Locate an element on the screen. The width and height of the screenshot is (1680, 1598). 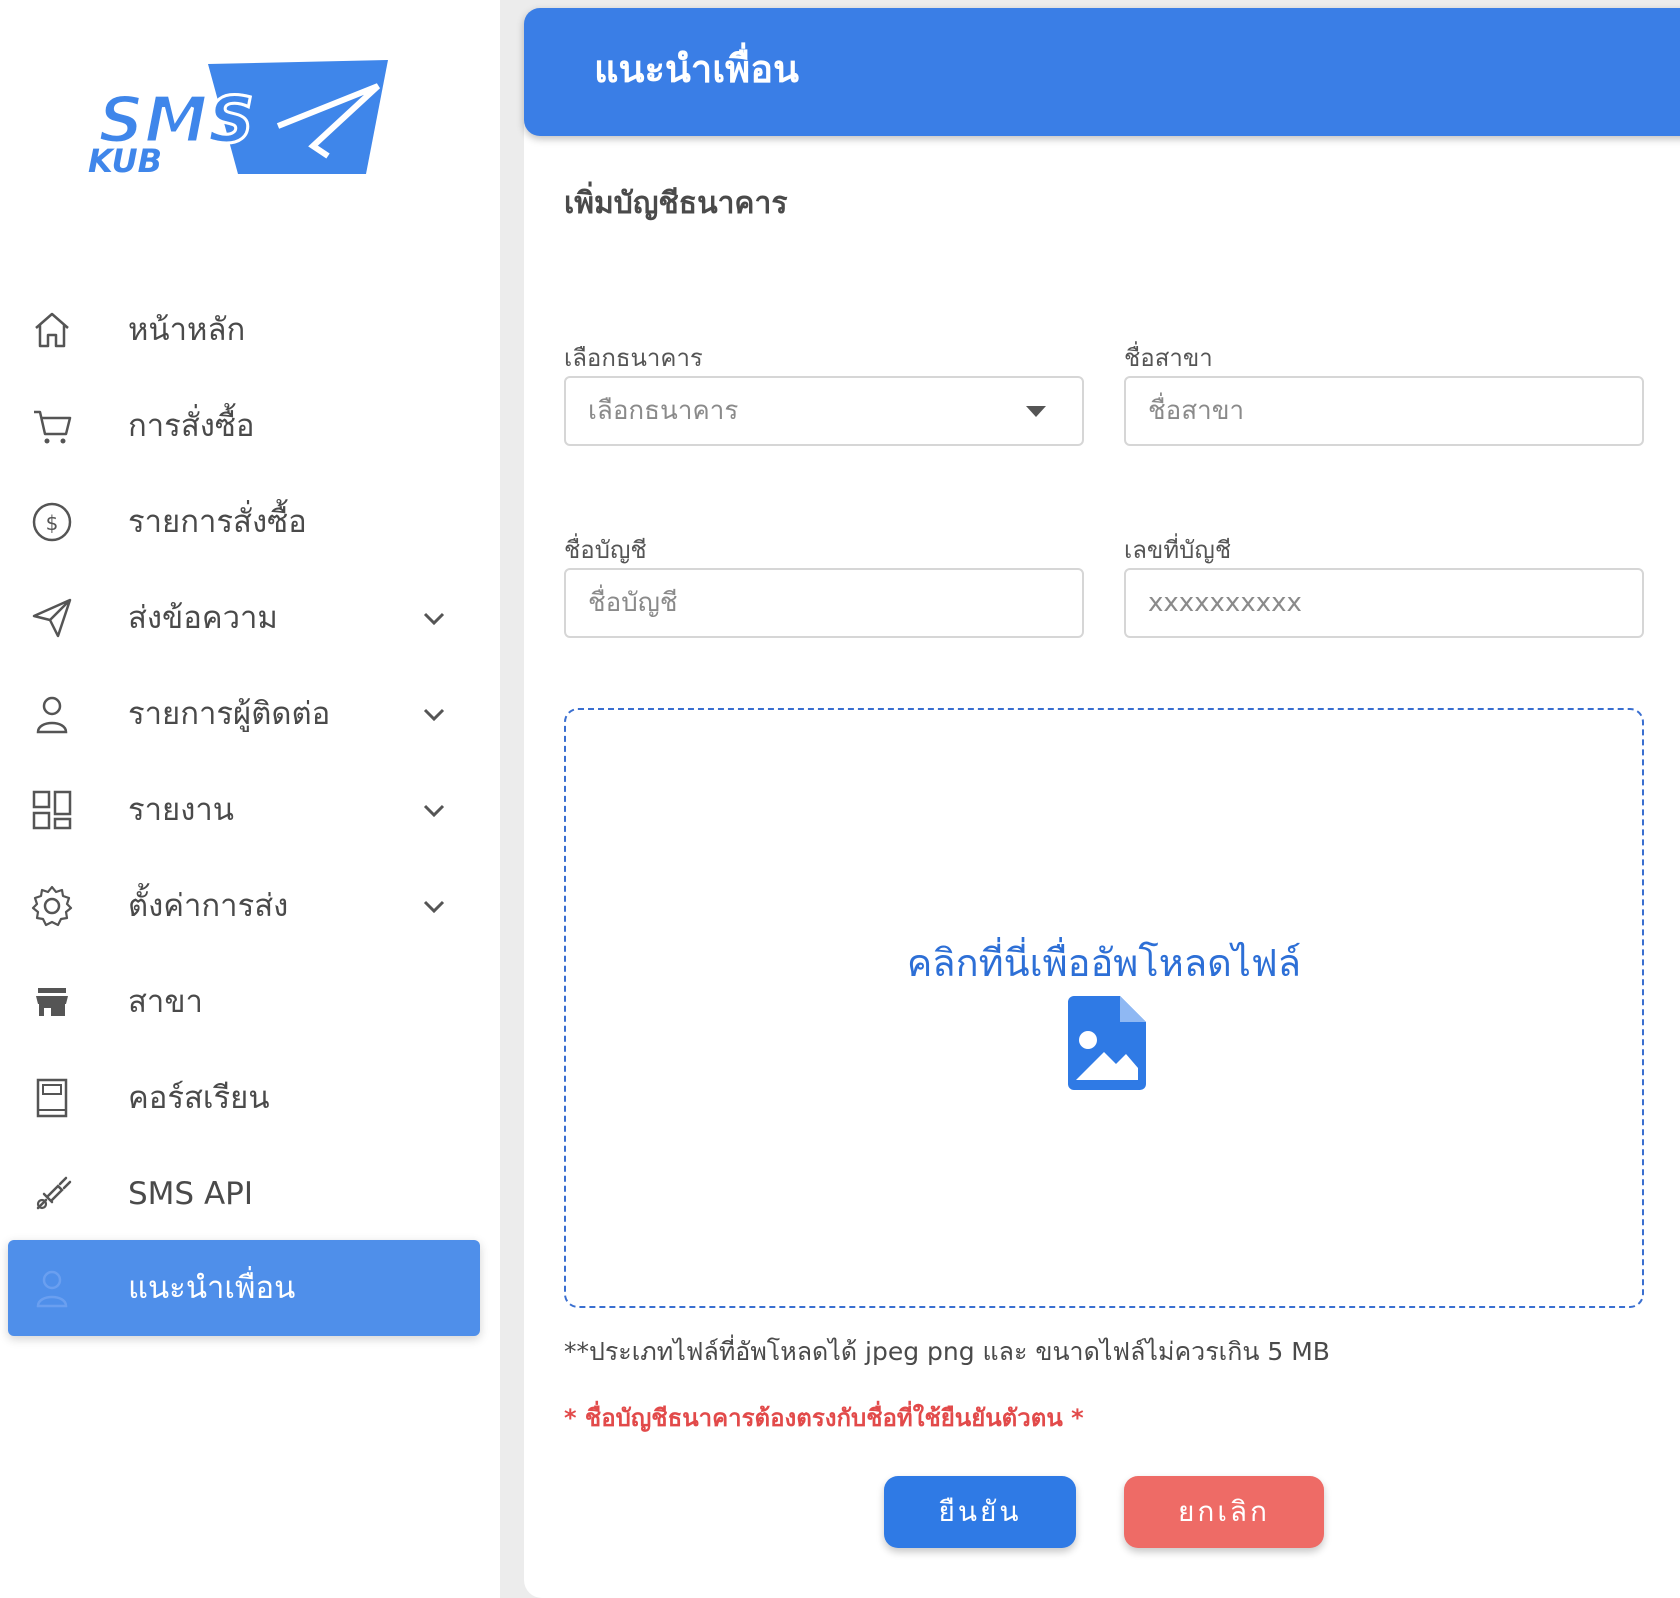
branch-placeholder: ชื่อสาขา is located at coordinates (1196, 411).